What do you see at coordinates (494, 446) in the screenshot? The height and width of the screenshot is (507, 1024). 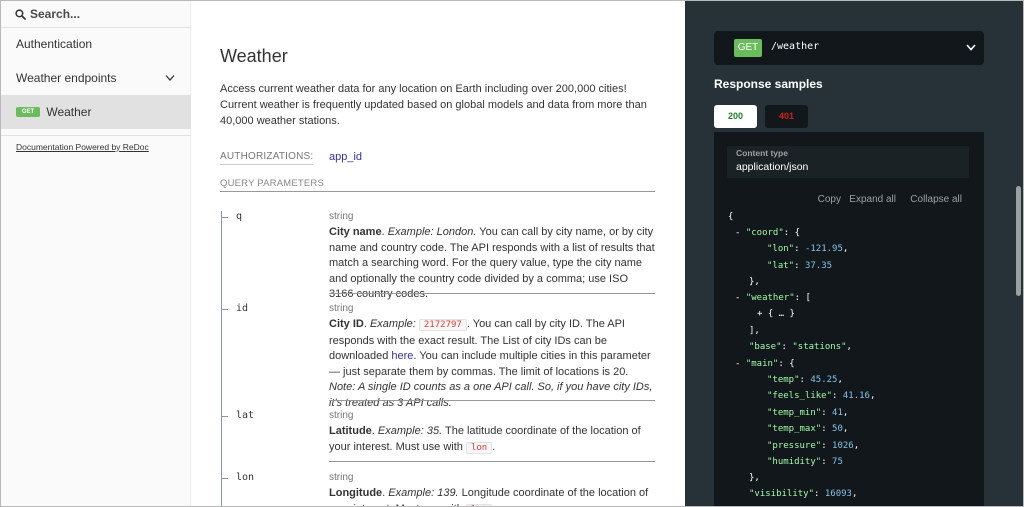 I see `param-text: .` at bounding box center [494, 446].